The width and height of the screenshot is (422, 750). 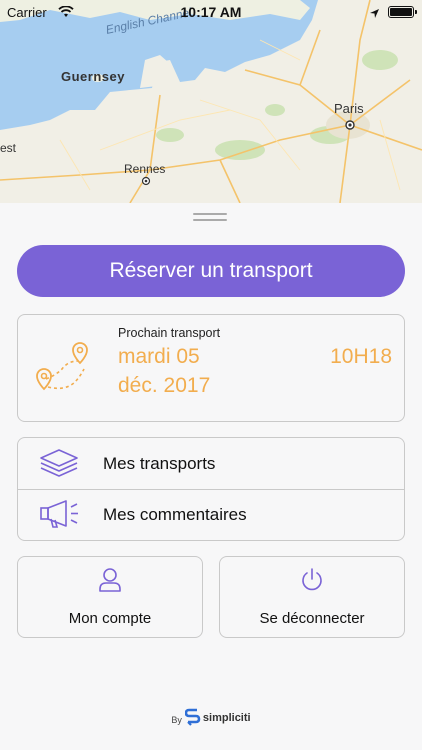 What do you see at coordinates (210, 220) in the screenshot?
I see `drag-handle` at bounding box center [210, 220].